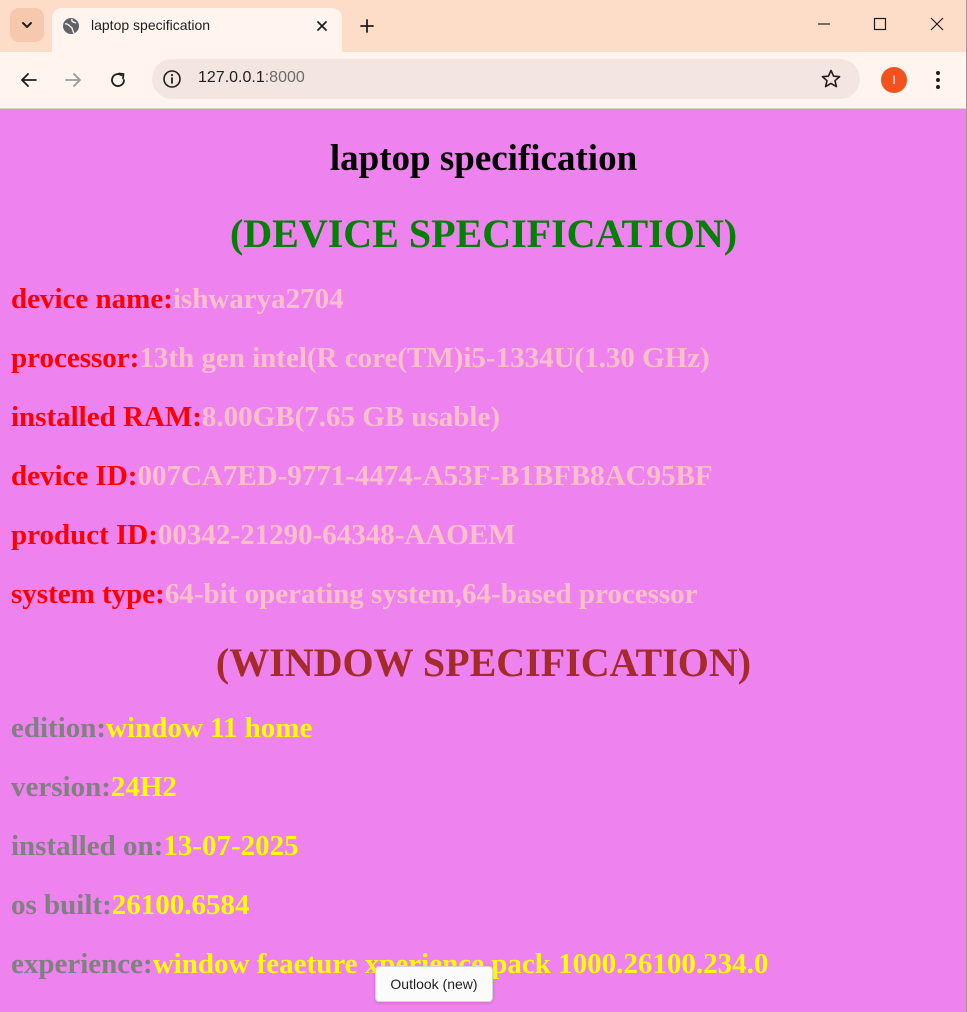 The height and width of the screenshot is (1012, 967). I want to click on spec-label: system type:, so click(88, 594).